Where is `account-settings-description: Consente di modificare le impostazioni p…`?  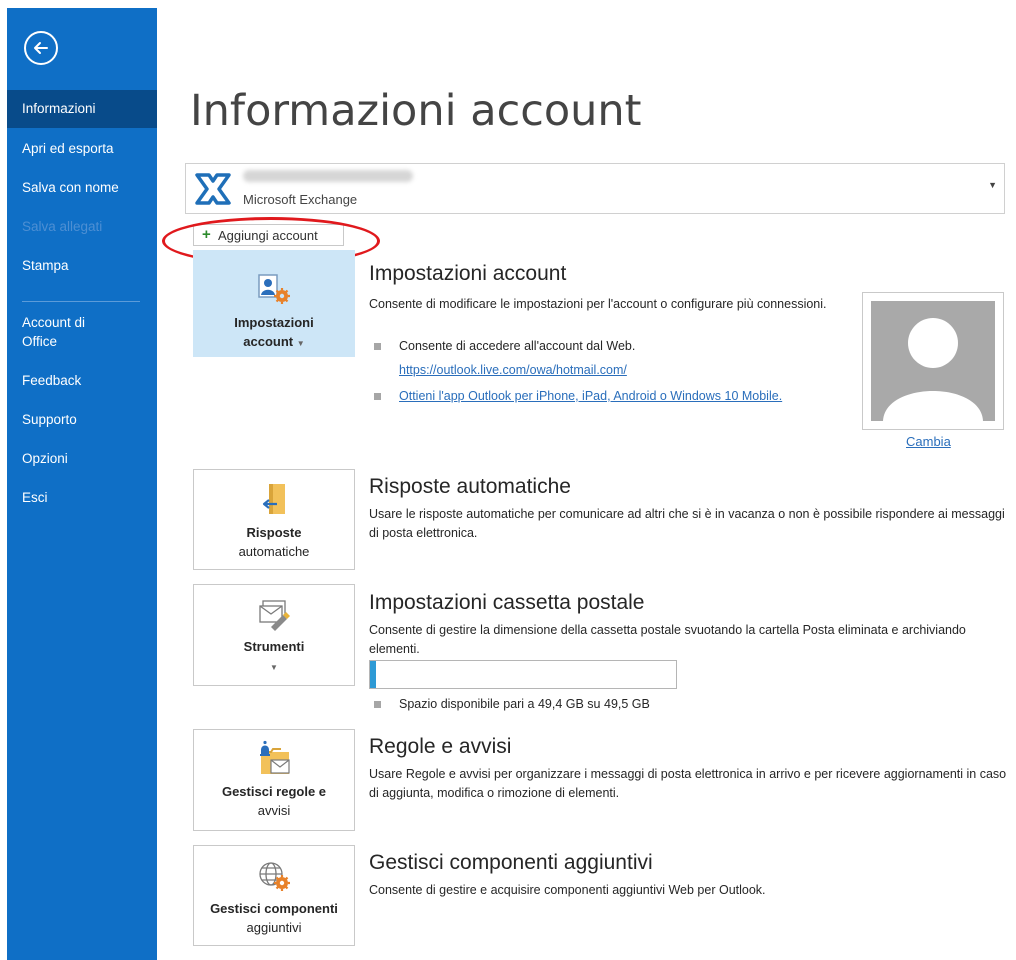
account-settings-description: Consente di modificare le impostazioni p… is located at coordinates (598, 304).